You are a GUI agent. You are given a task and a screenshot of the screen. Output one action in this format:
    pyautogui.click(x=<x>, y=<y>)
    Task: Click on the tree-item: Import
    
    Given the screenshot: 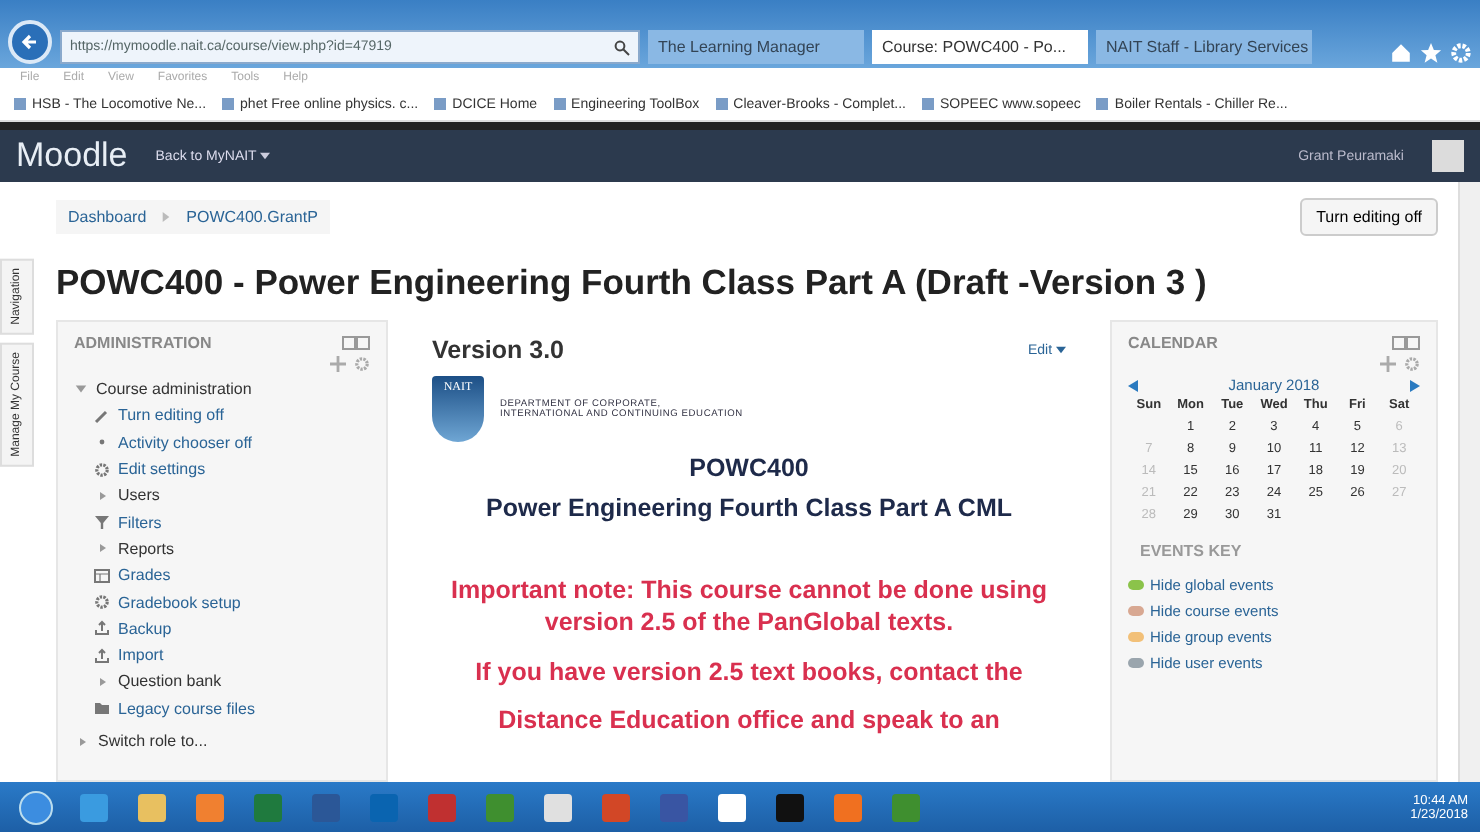 What is the action you would take?
    pyautogui.click(x=141, y=655)
    